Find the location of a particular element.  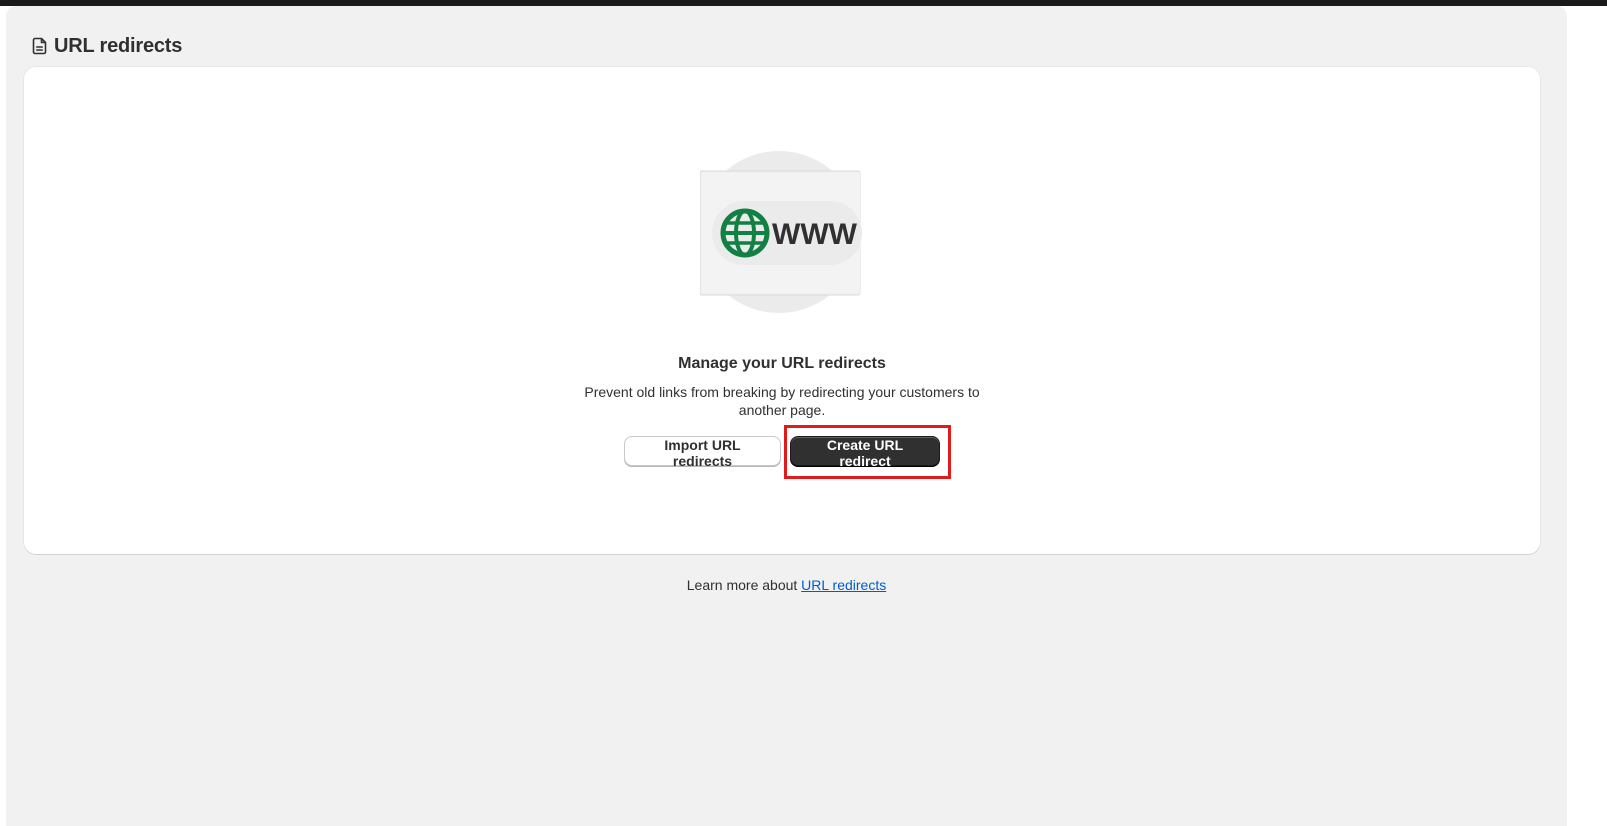

highlight-annotation is located at coordinates (867, 452).